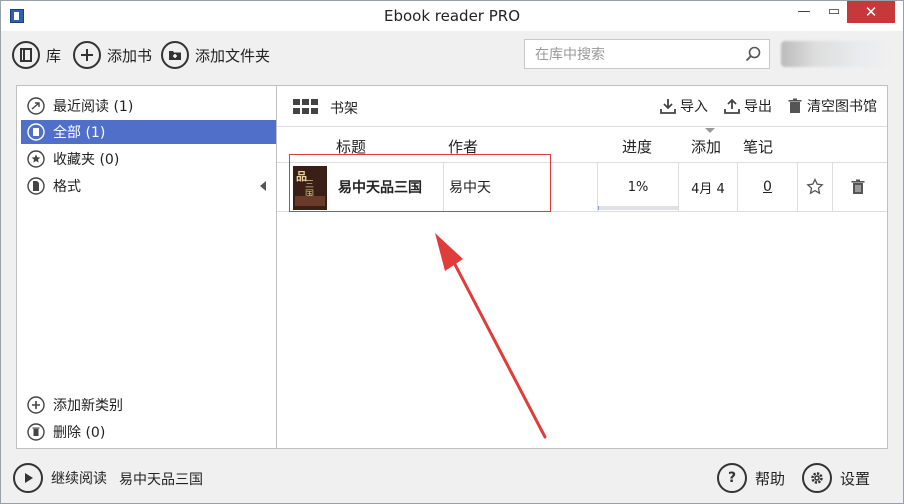 The width and height of the screenshot is (904, 504). I want to click on column-header-progress: 进度, so click(637, 146).